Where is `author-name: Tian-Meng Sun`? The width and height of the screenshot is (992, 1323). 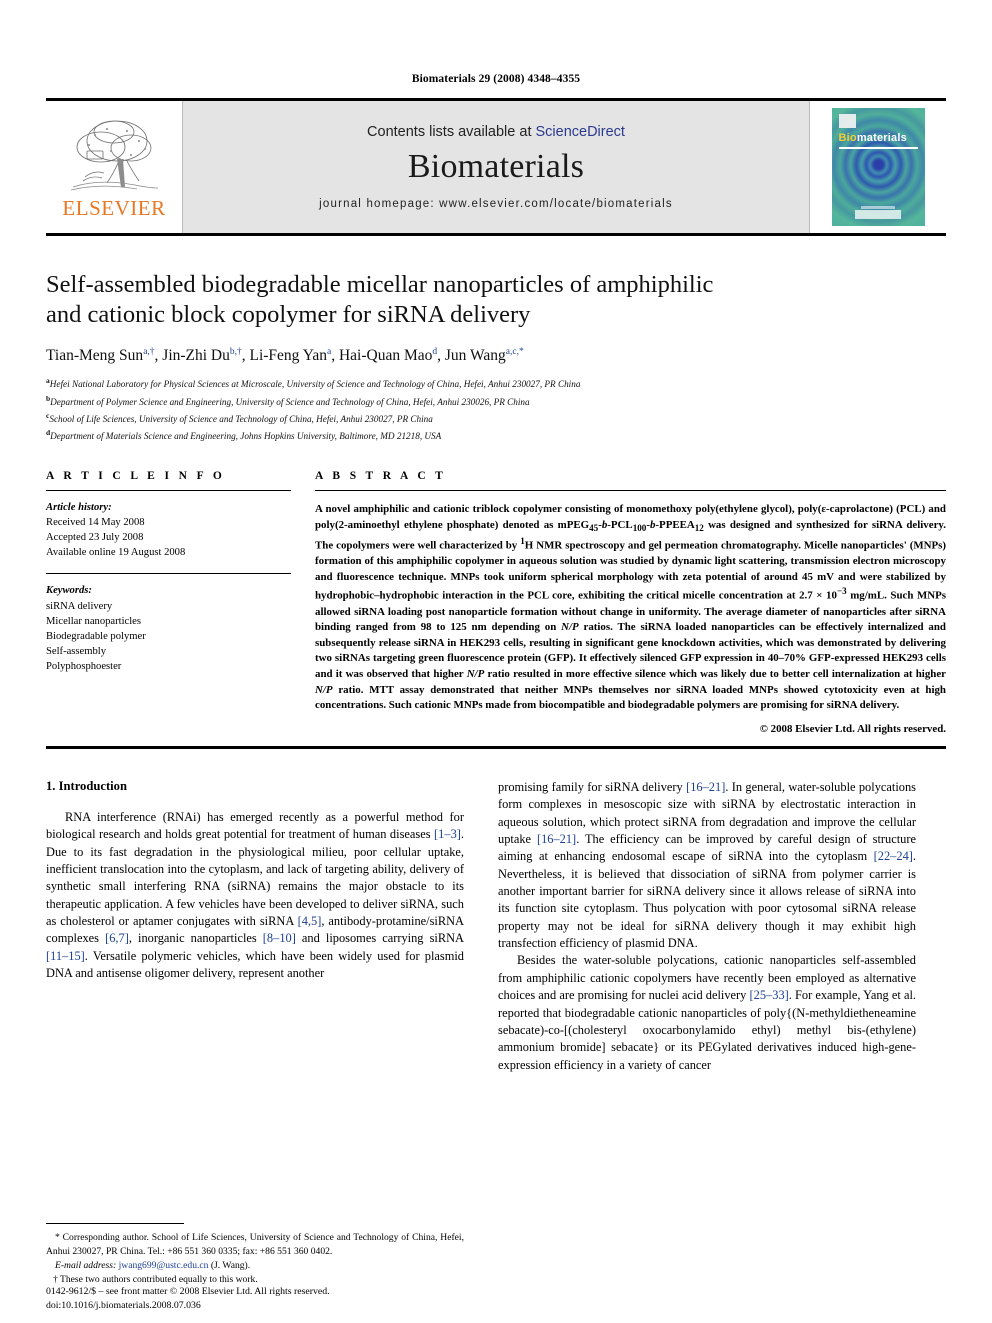
author-name: Tian-Meng Sun is located at coordinates (95, 356).